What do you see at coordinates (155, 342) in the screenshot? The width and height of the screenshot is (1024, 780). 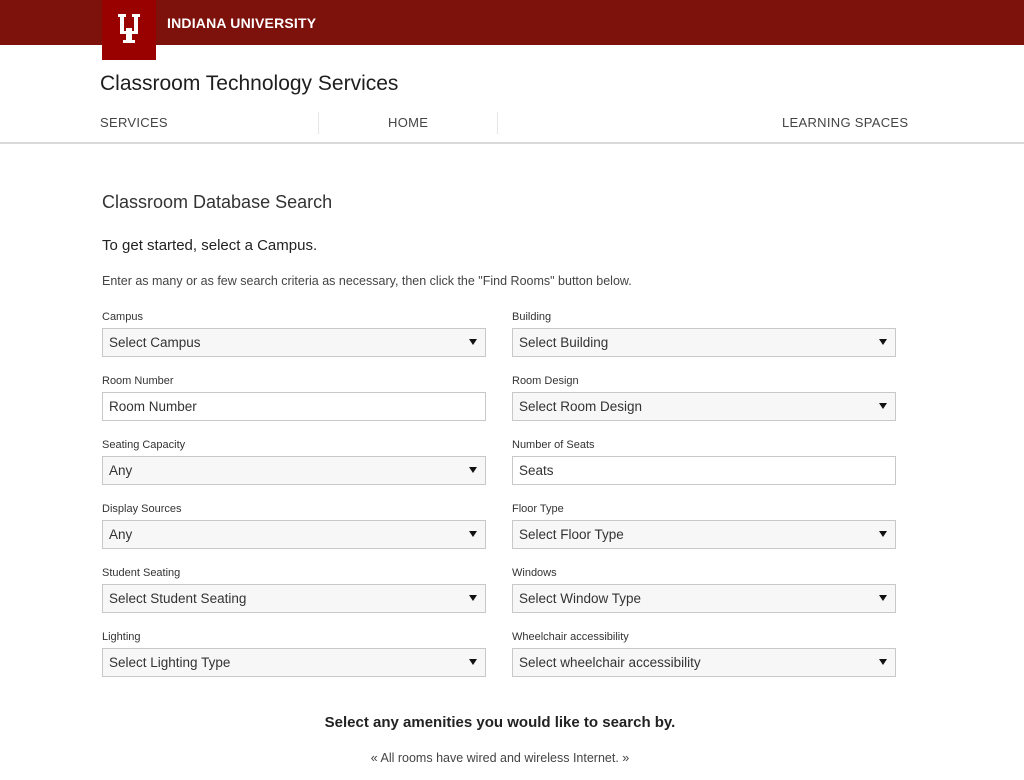 I see `campus-select-value: Select Campus` at bounding box center [155, 342].